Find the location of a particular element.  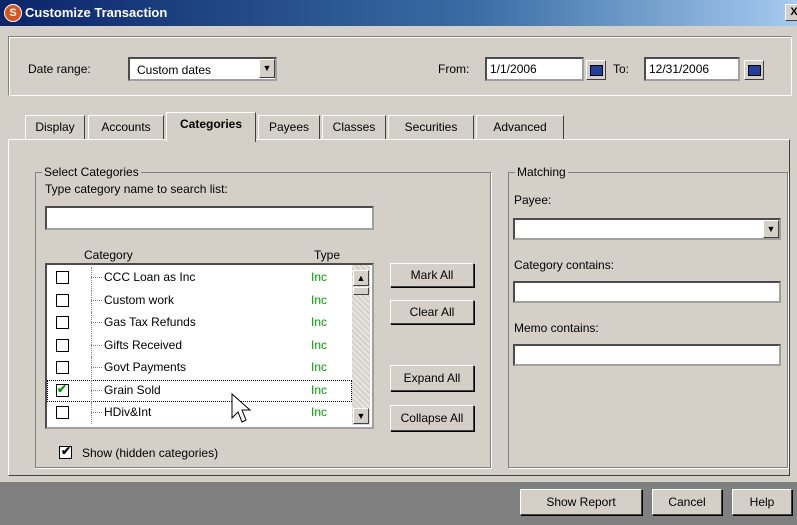

from-label: From: is located at coordinates (454, 69).